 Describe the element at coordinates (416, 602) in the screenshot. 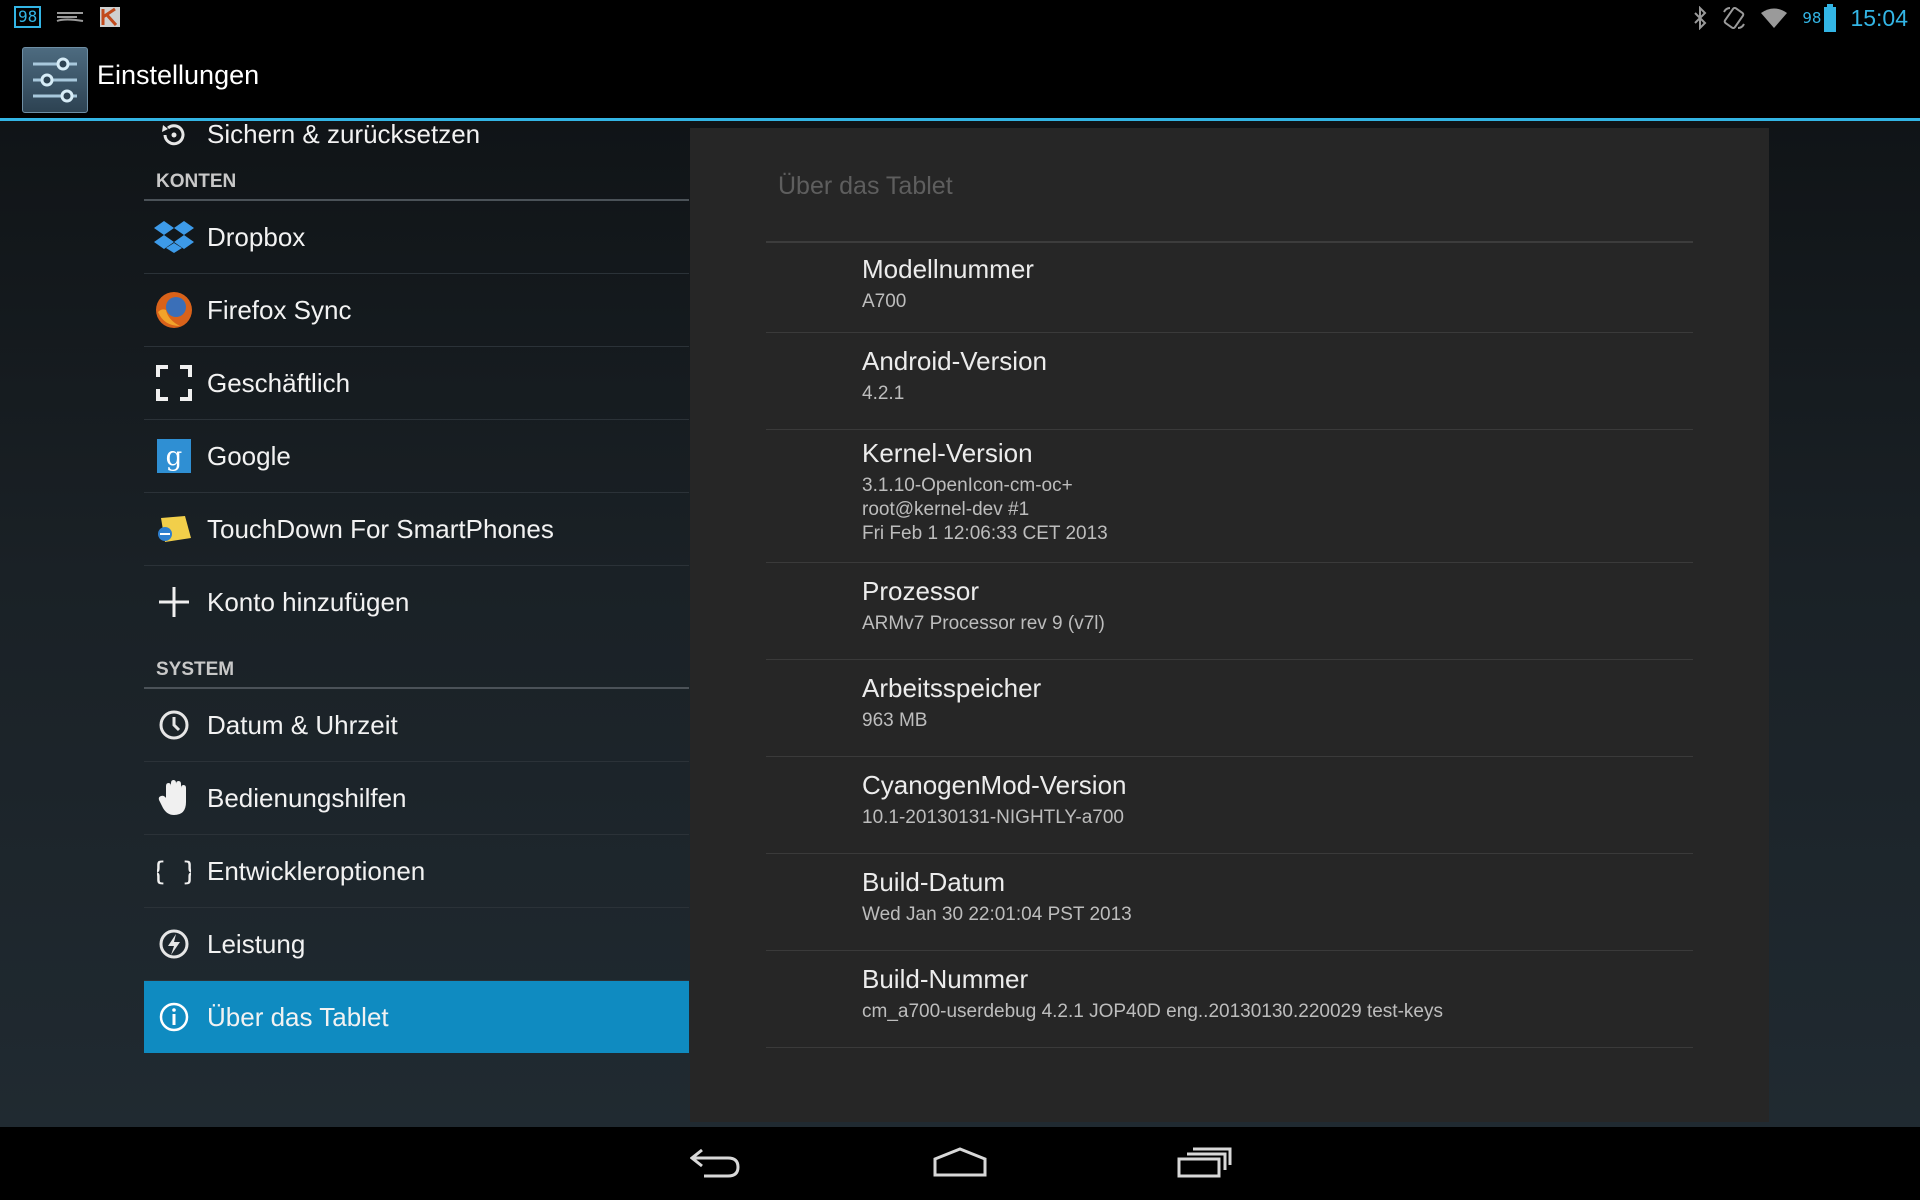

I see `sidebar-item-add-account: Konto hinzufügen` at that location.